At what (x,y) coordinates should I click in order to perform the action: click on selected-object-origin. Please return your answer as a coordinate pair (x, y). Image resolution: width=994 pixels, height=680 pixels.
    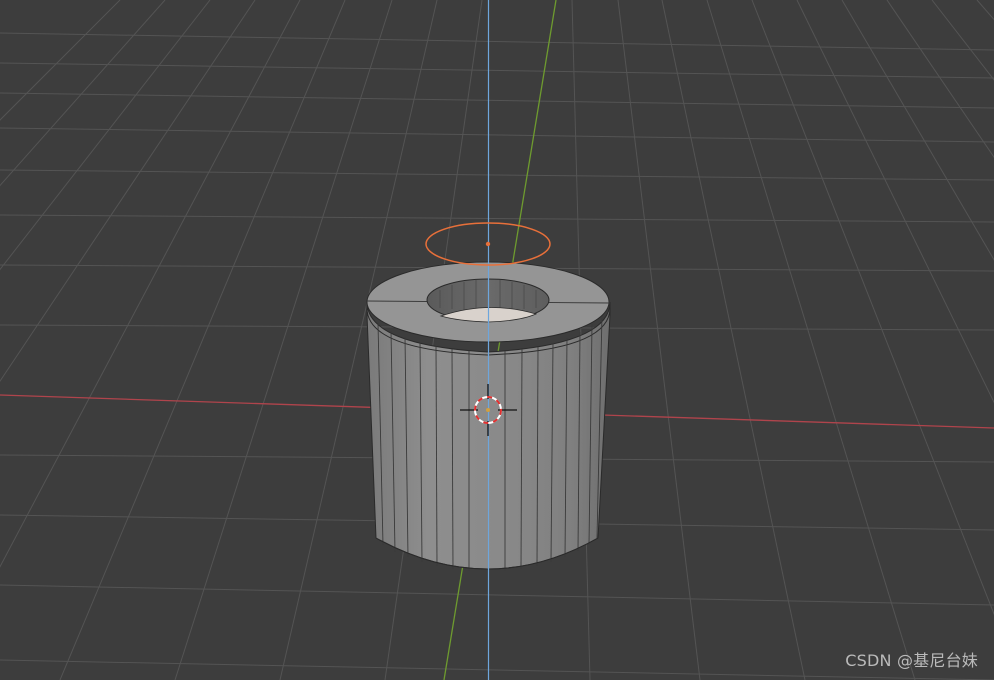
    Looking at the image, I should click on (488, 244).